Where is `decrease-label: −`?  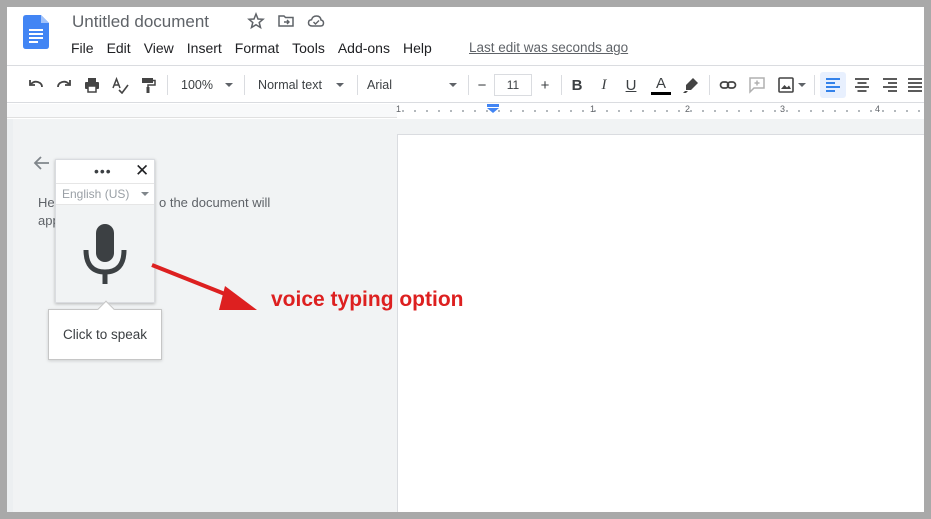
decrease-label: − is located at coordinates (482, 85).